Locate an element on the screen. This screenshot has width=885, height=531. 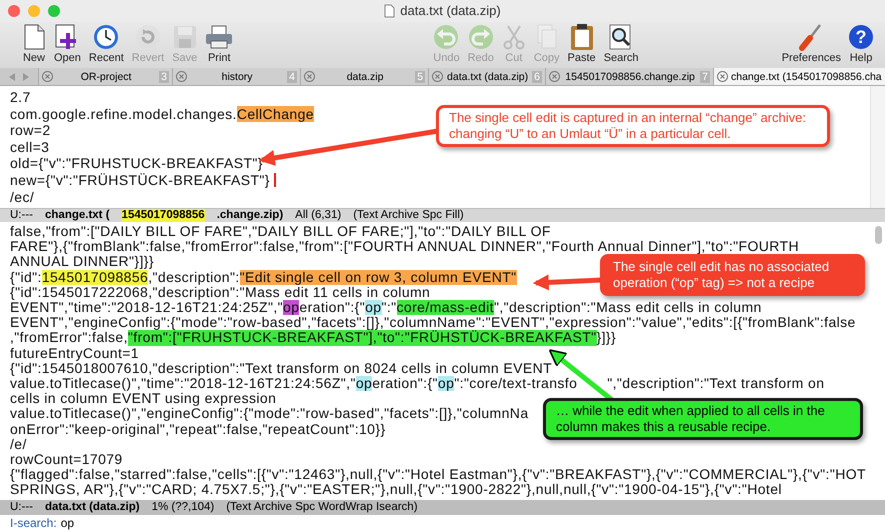
code-text: row=2 is located at coordinates (30, 130).